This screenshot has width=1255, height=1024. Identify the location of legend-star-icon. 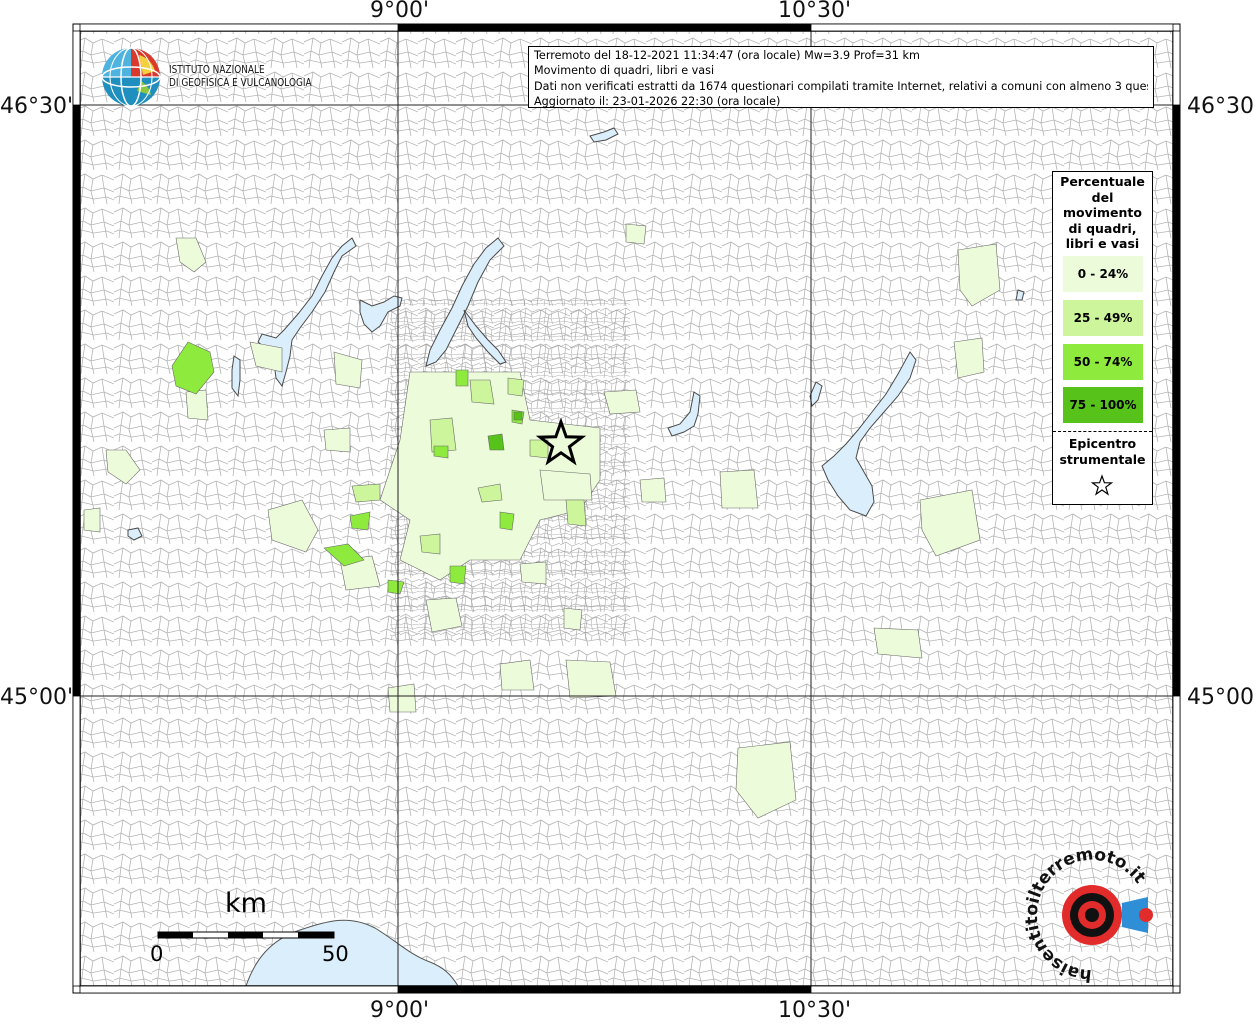
(1102, 485).